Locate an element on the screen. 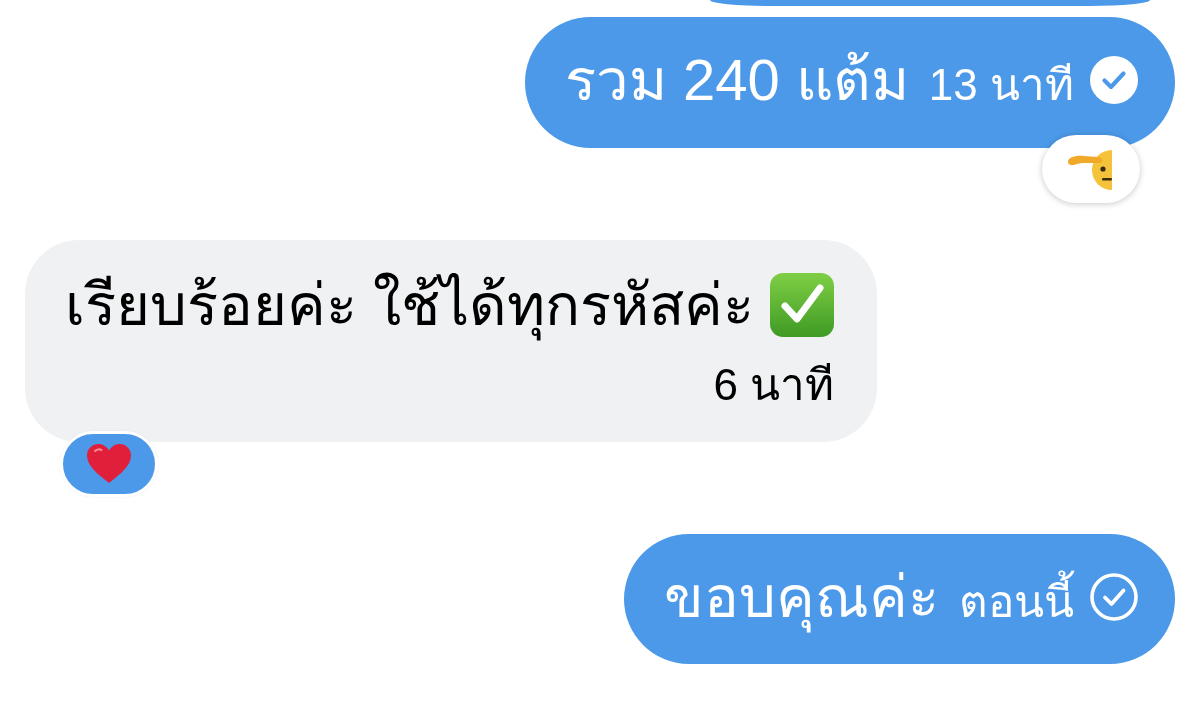  message-text: รวม 240 แต้ม is located at coordinates (736, 80).